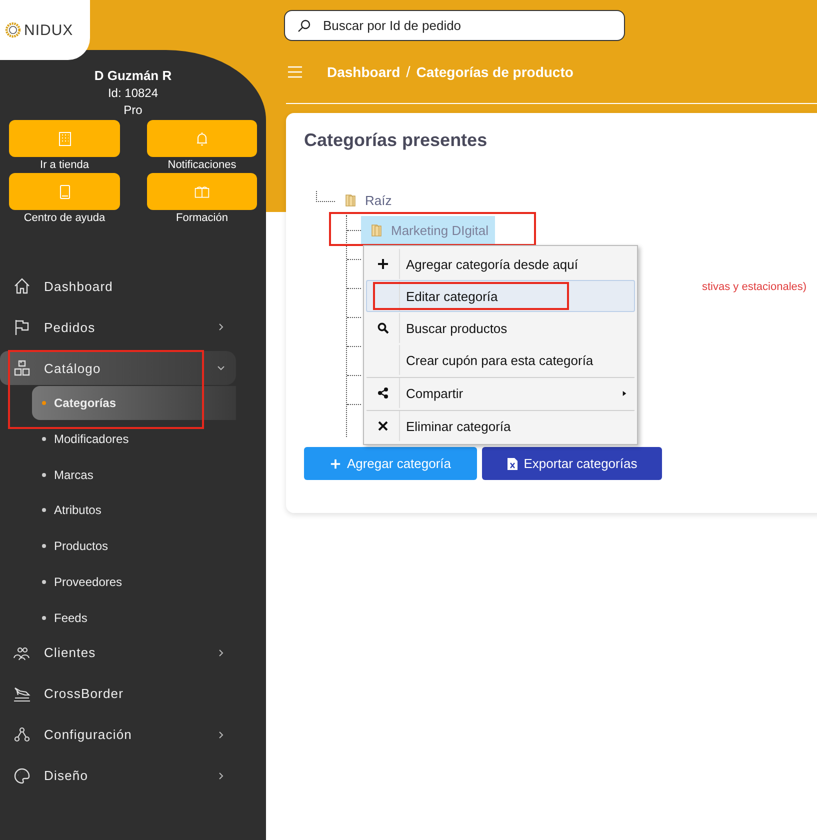  What do you see at coordinates (22, 327) in the screenshot?
I see `flag-icon` at bounding box center [22, 327].